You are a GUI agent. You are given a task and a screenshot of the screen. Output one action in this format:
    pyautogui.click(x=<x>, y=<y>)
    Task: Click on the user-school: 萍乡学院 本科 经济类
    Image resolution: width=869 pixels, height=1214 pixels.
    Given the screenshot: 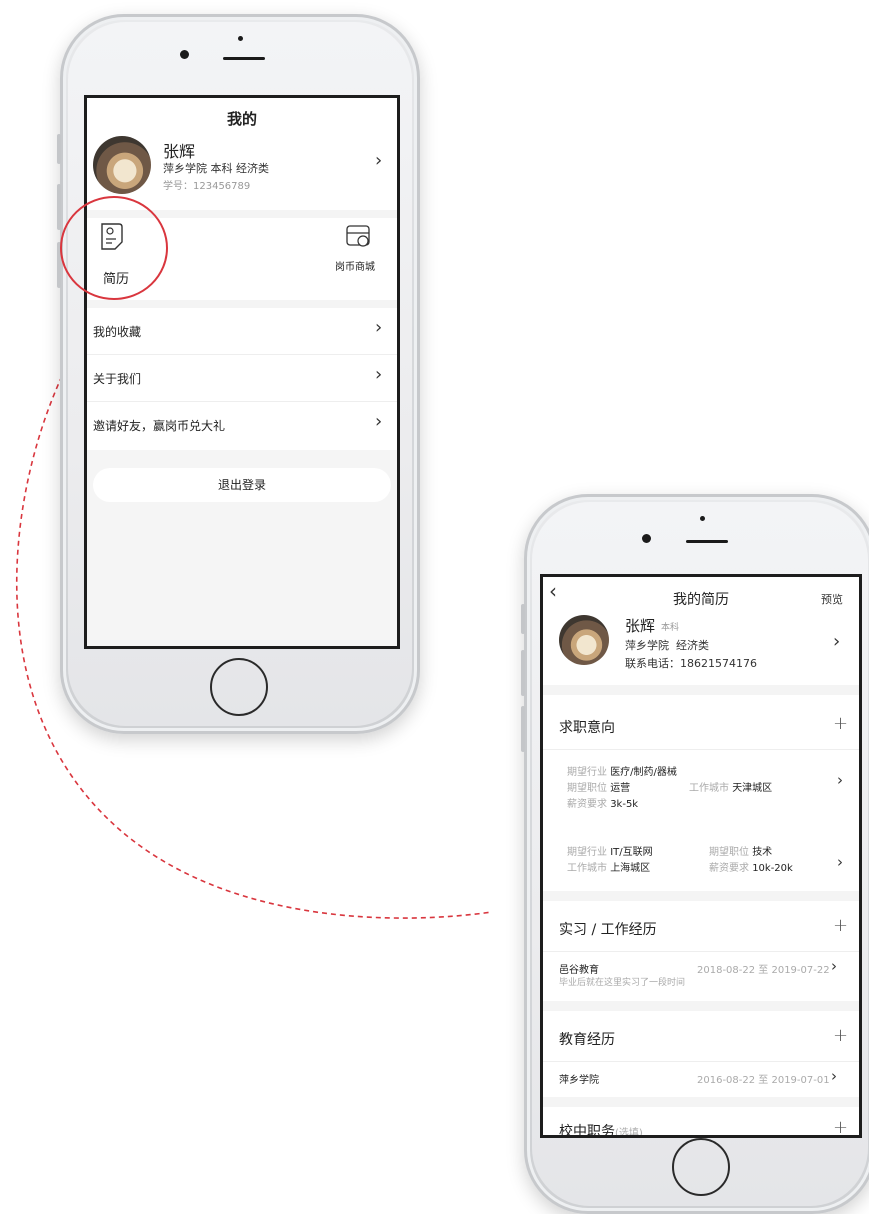 What is the action you would take?
    pyautogui.click(x=216, y=168)
    